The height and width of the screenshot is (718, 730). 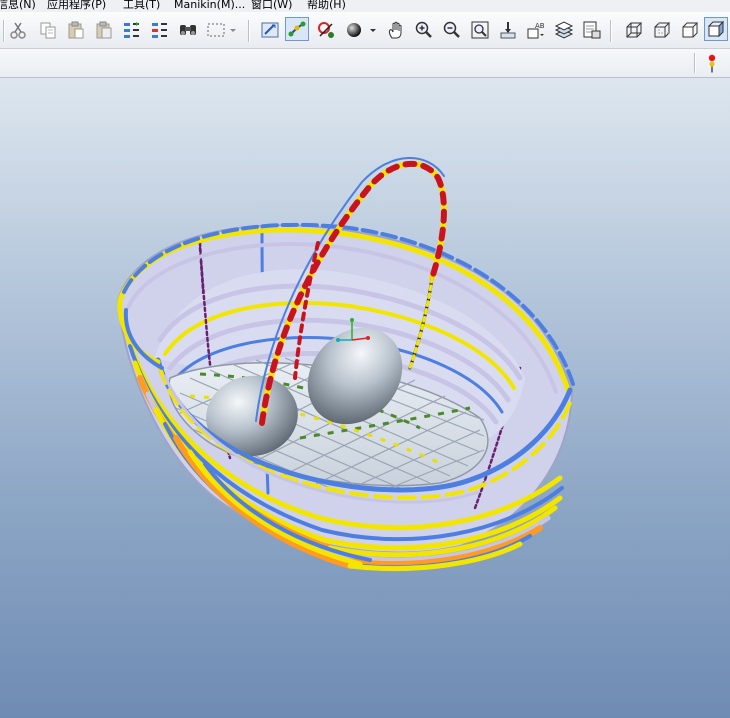 What do you see at coordinates (104, 30) in the screenshot?
I see `paste-special-icon` at bounding box center [104, 30].